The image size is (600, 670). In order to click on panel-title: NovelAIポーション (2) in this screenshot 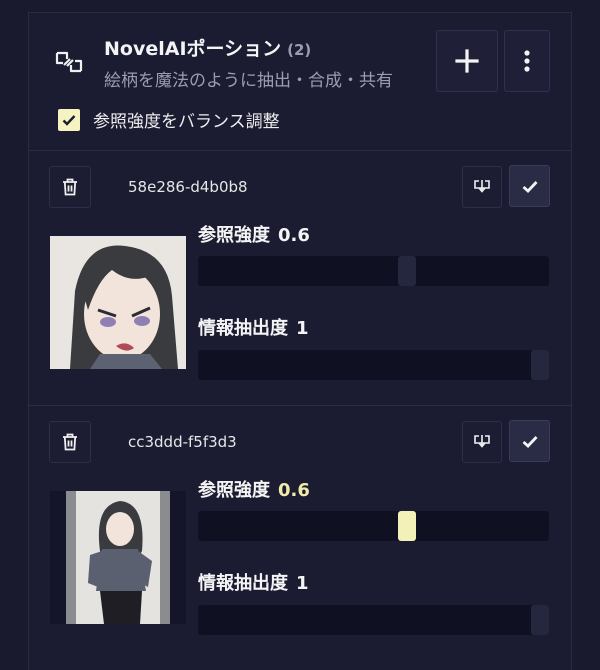, I will do `click(207, 47)`.